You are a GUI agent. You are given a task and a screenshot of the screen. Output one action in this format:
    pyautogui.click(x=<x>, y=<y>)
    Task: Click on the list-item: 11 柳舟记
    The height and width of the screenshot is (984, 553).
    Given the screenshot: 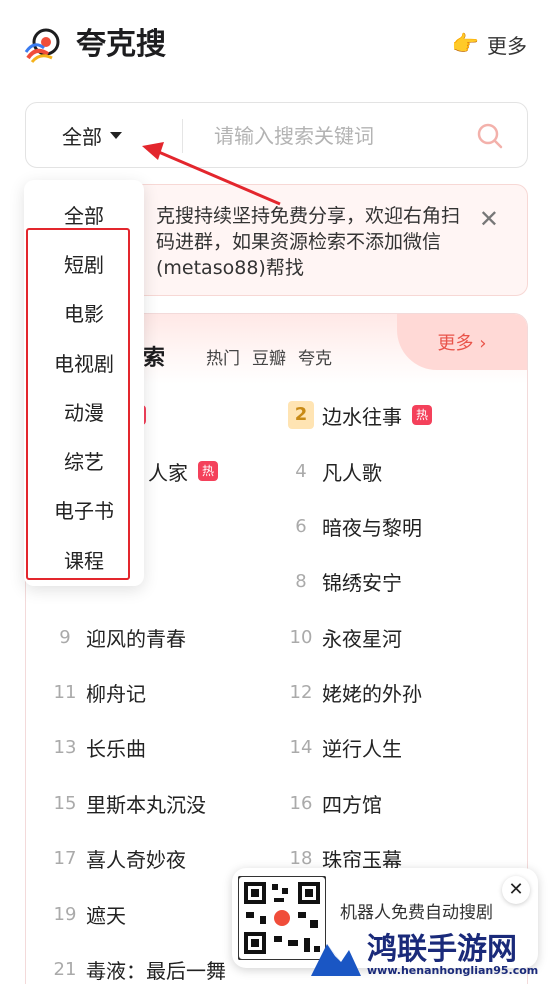 What is the action you would take?
    pyautogui.click(x=99, y=692)
    